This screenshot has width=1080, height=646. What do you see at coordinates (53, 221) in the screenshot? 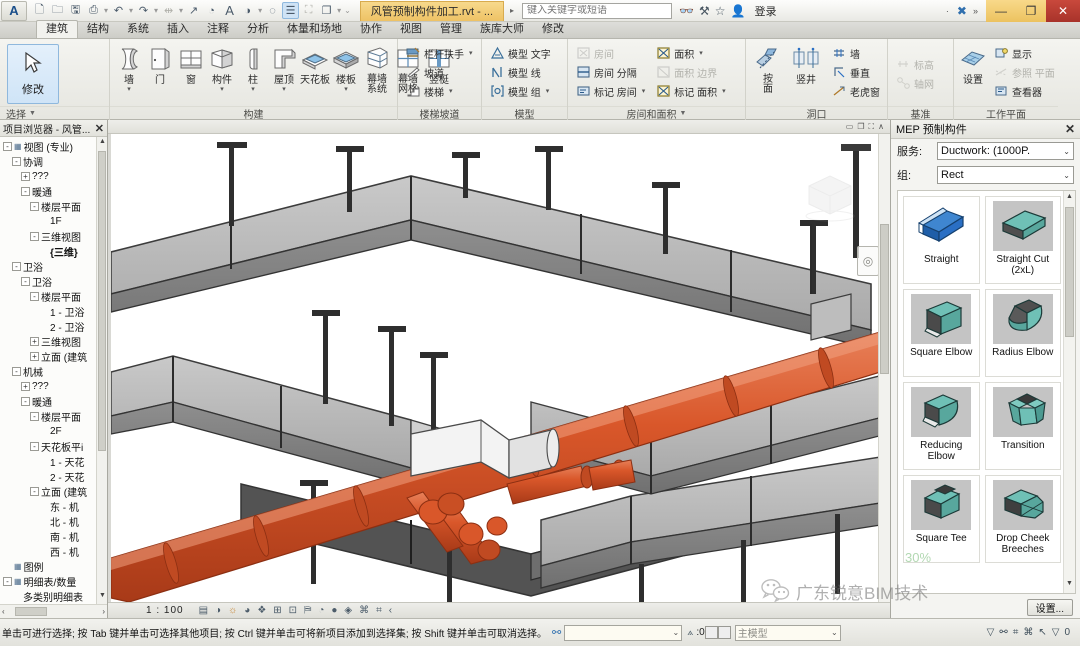
I see `tree-item: 1F` at bounding box center [53, 221].